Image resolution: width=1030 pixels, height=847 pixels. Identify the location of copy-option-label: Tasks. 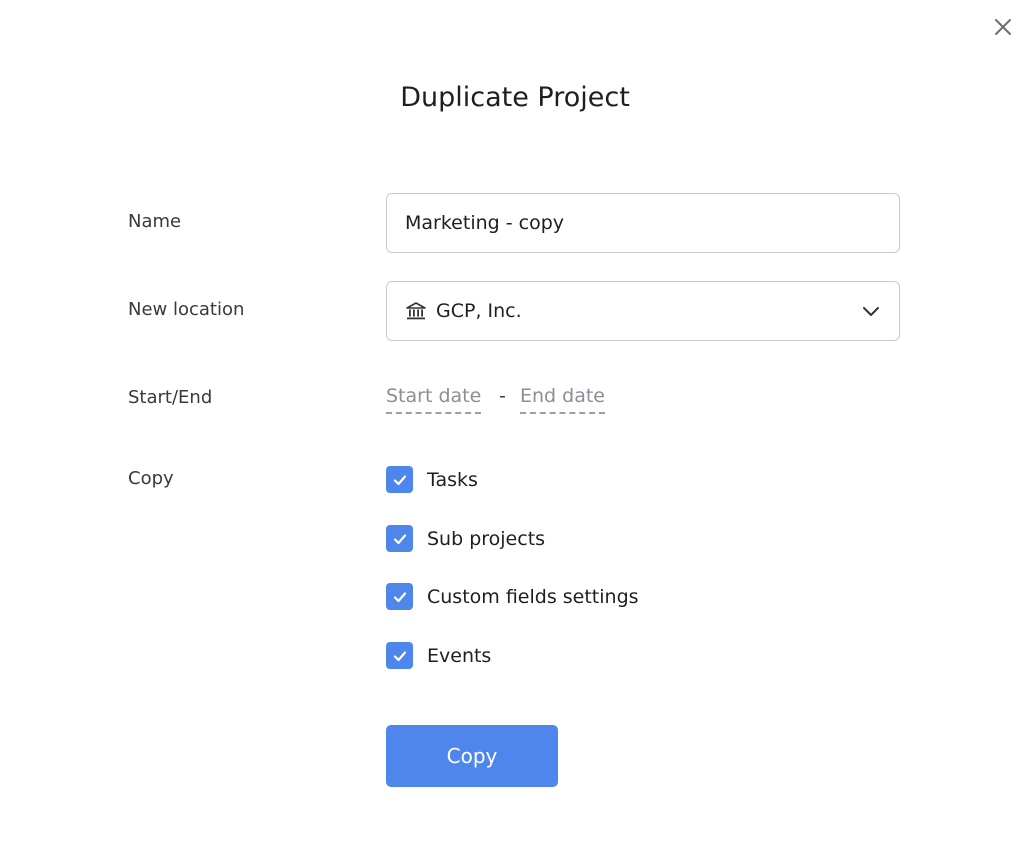
(452, 479).